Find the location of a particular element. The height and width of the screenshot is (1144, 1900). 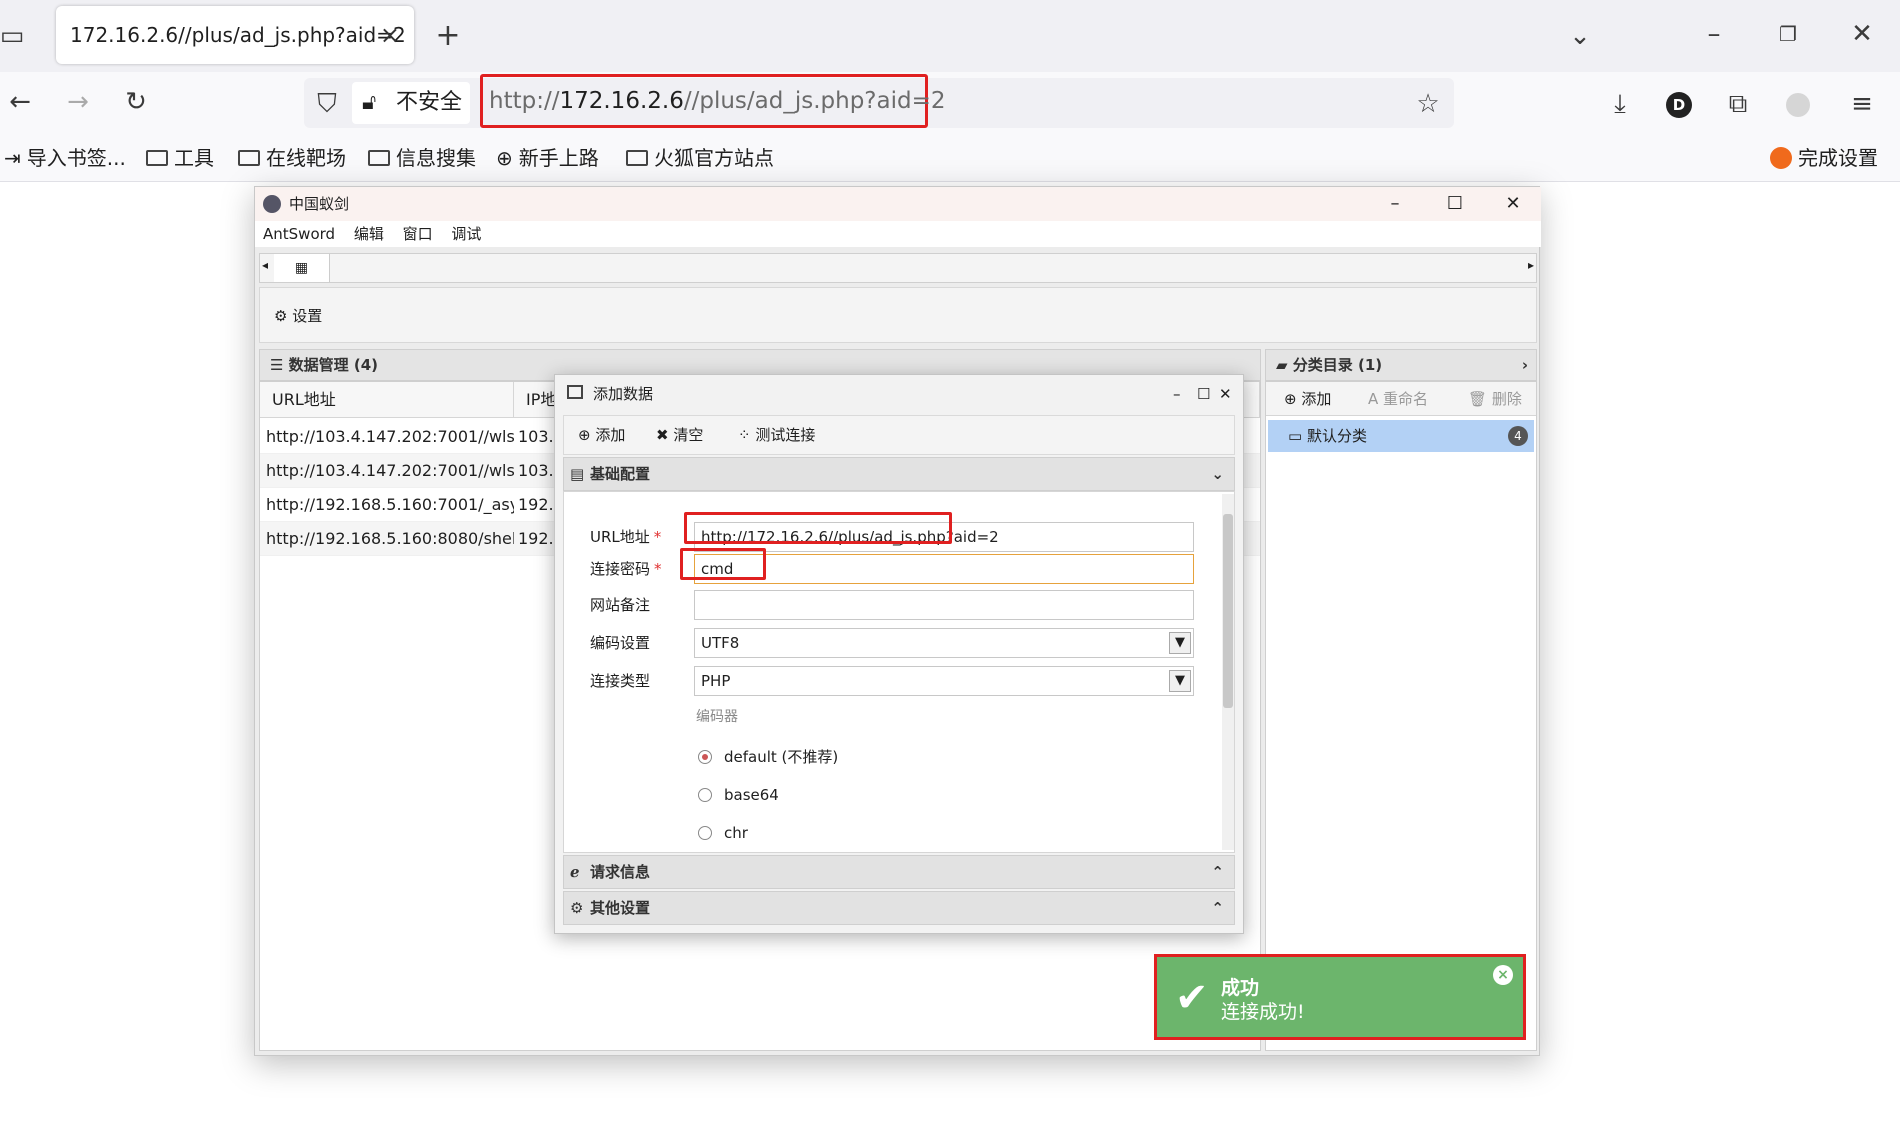

list-icon: ☰ is located at coordinates (279, 365).